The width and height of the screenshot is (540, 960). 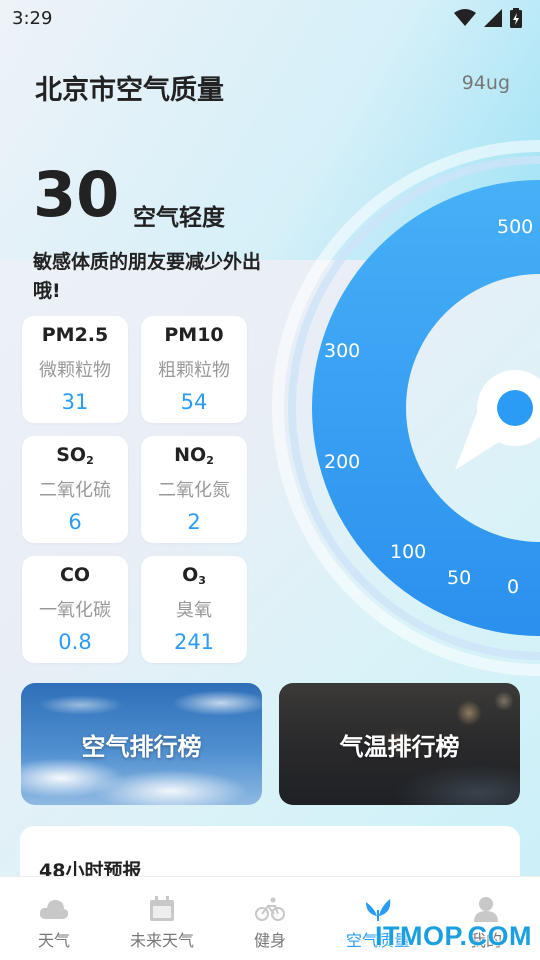 What do you see at coordinates (486, 432) in the screenshot?
I see `gauge-pointer` at bounding box center [486, 432].